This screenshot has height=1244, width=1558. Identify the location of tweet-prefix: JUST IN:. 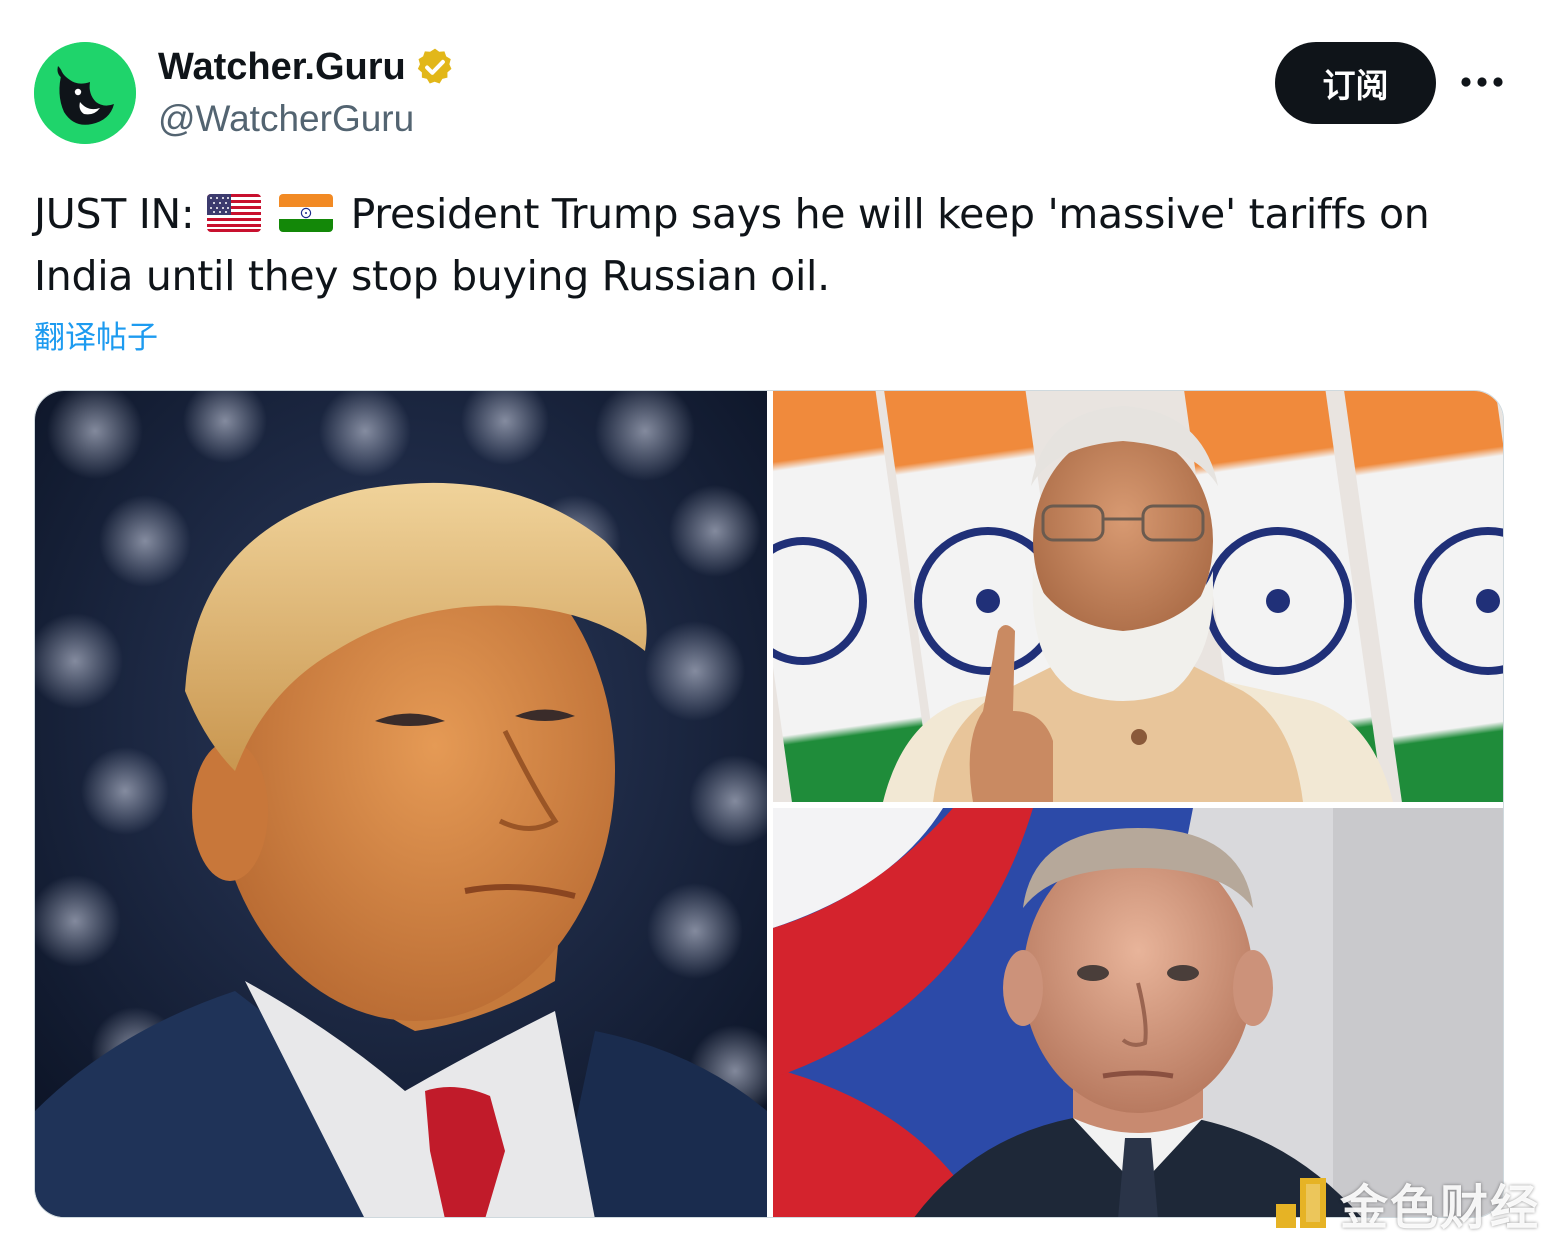
(114, 214).